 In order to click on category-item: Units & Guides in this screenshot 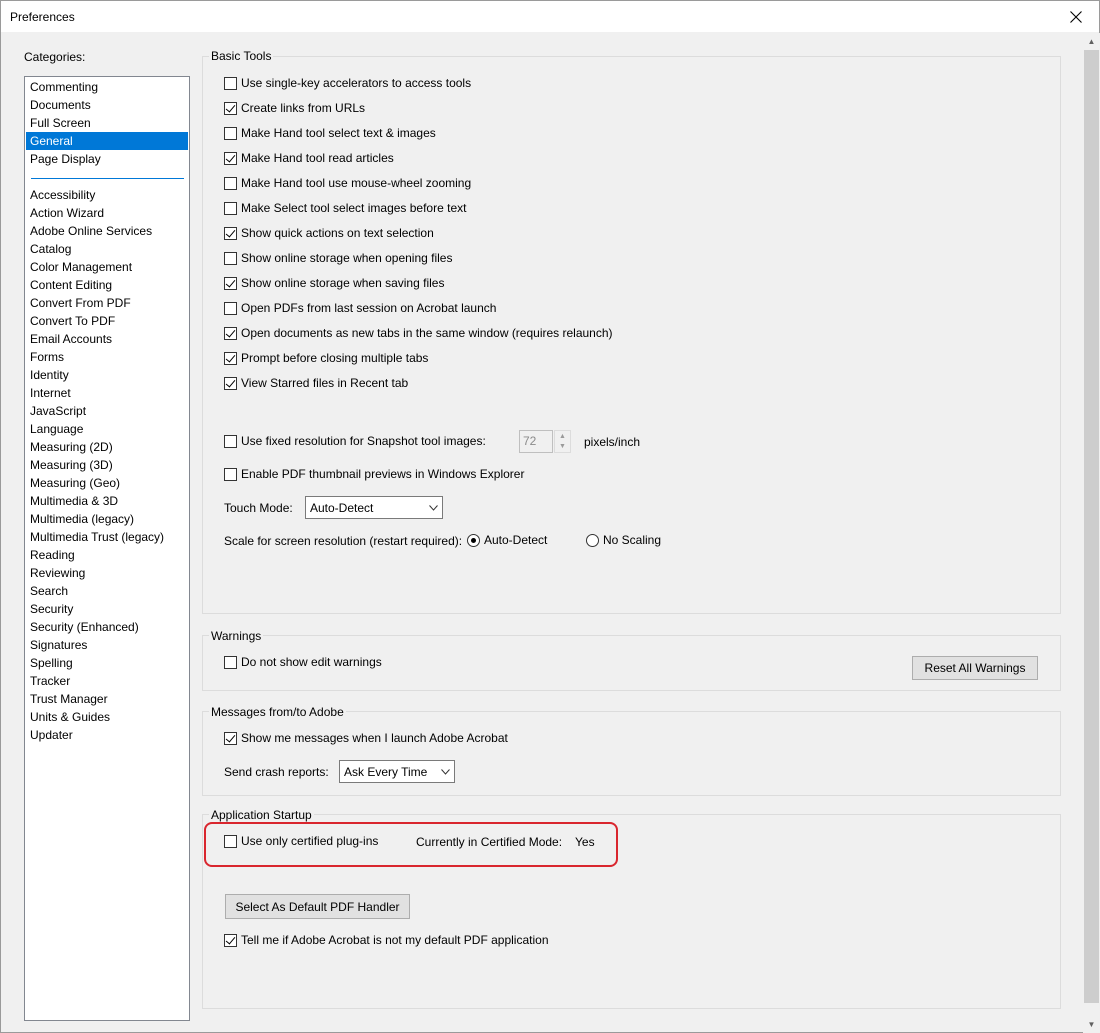, I will do `click(107, 717)`.